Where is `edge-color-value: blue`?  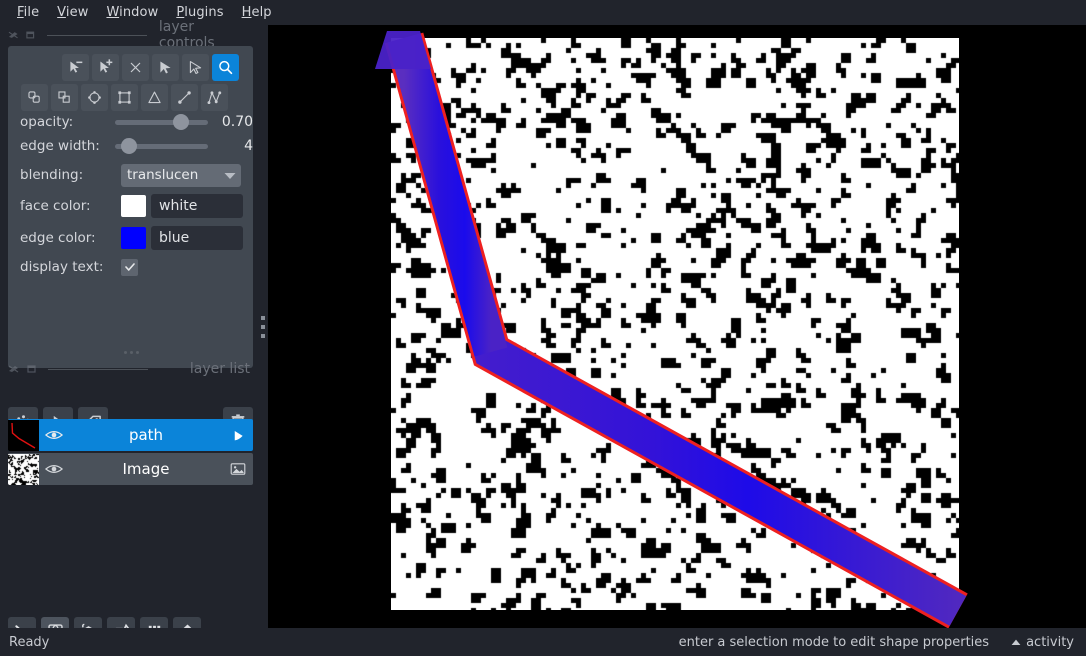 edge-color-value: blue is located at coordinates (197, 238).